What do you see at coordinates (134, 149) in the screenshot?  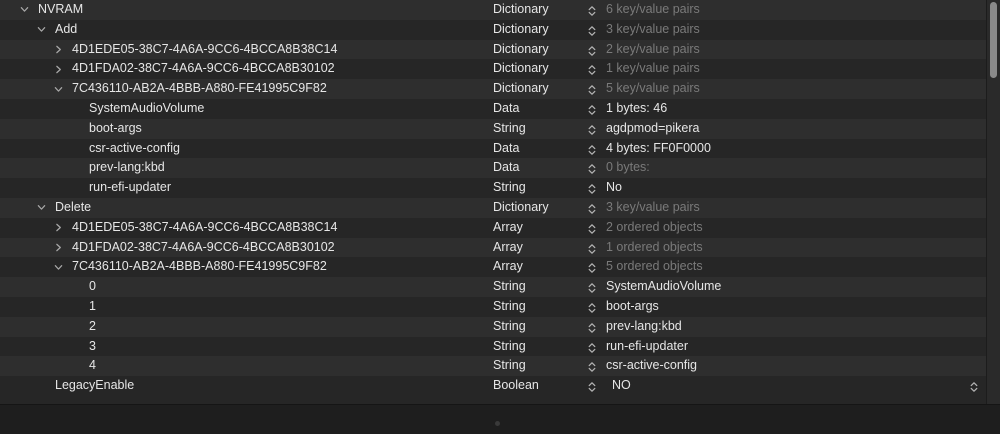 I see `row-key: csr-active-config` at bounding box center [134, 149].